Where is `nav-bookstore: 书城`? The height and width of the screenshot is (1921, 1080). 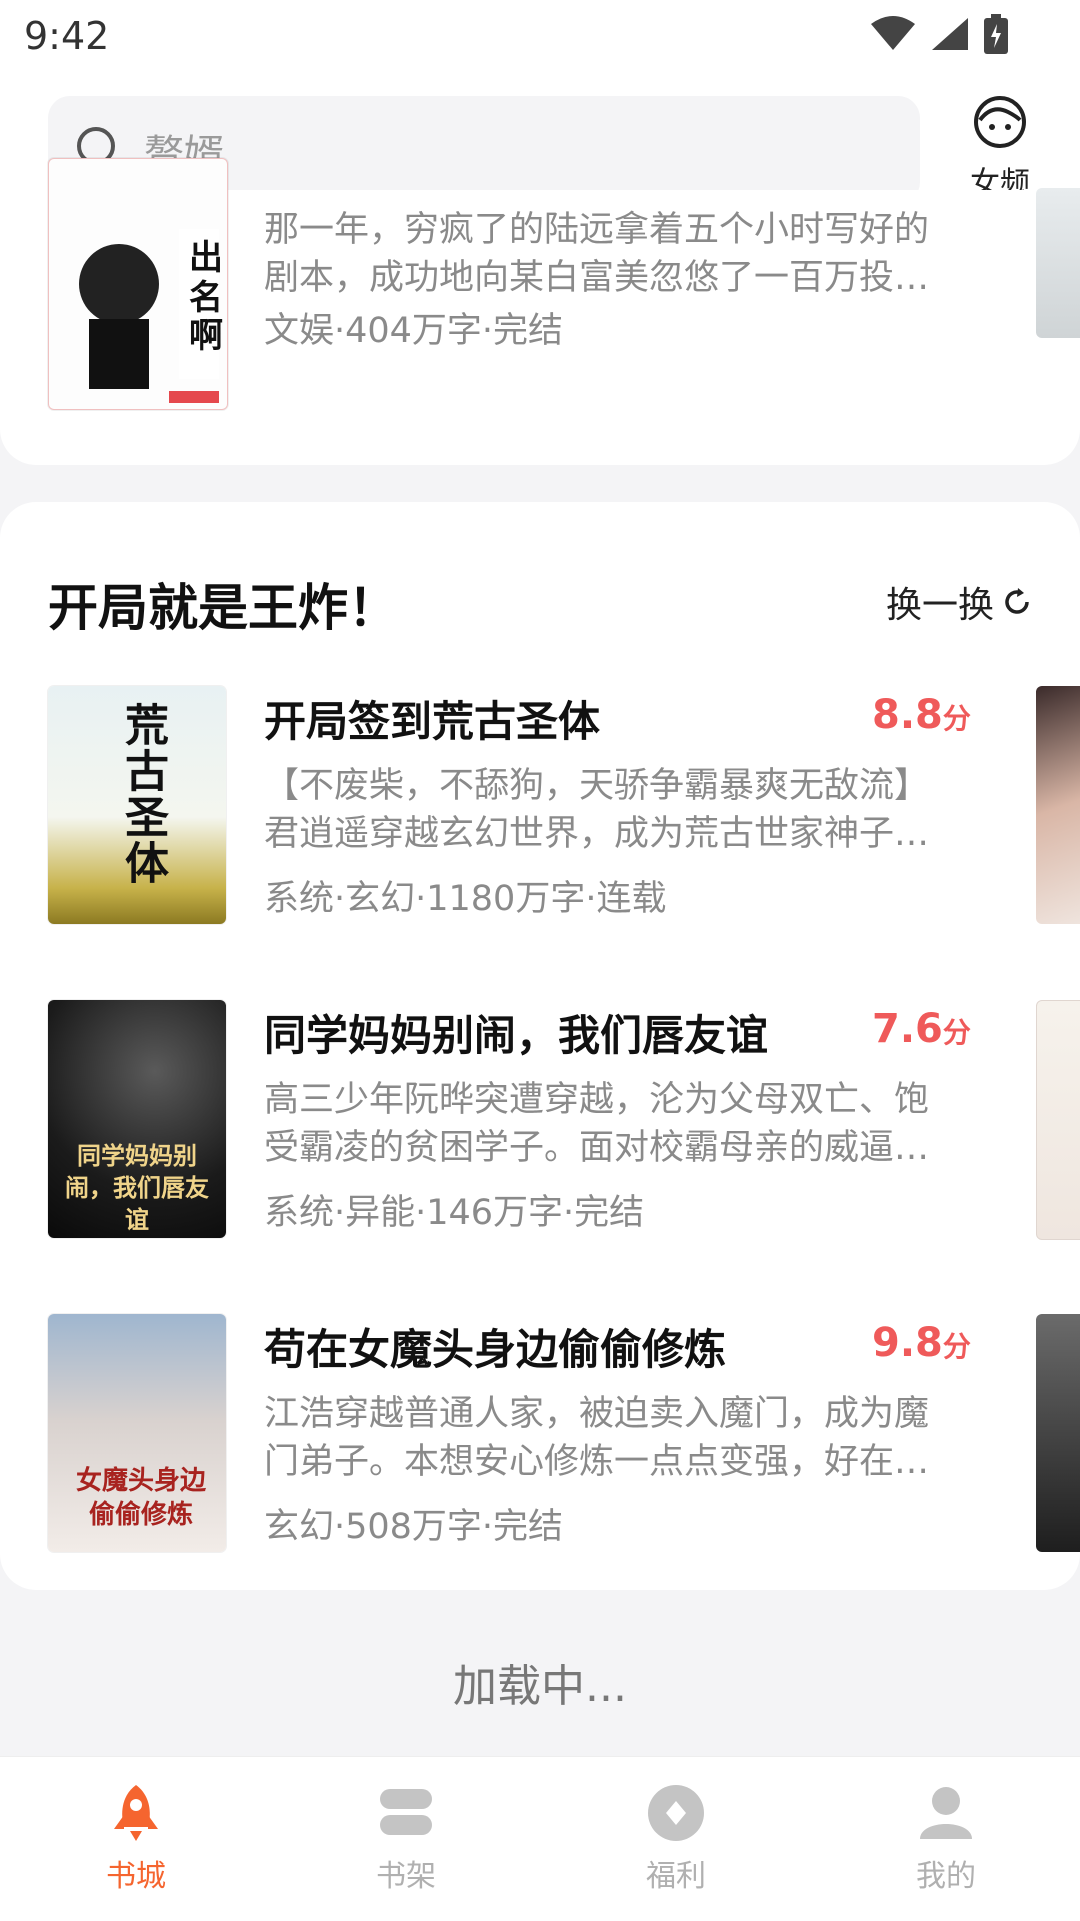 nav-bookstore: 书城 is located at coordinates (136, 1838).